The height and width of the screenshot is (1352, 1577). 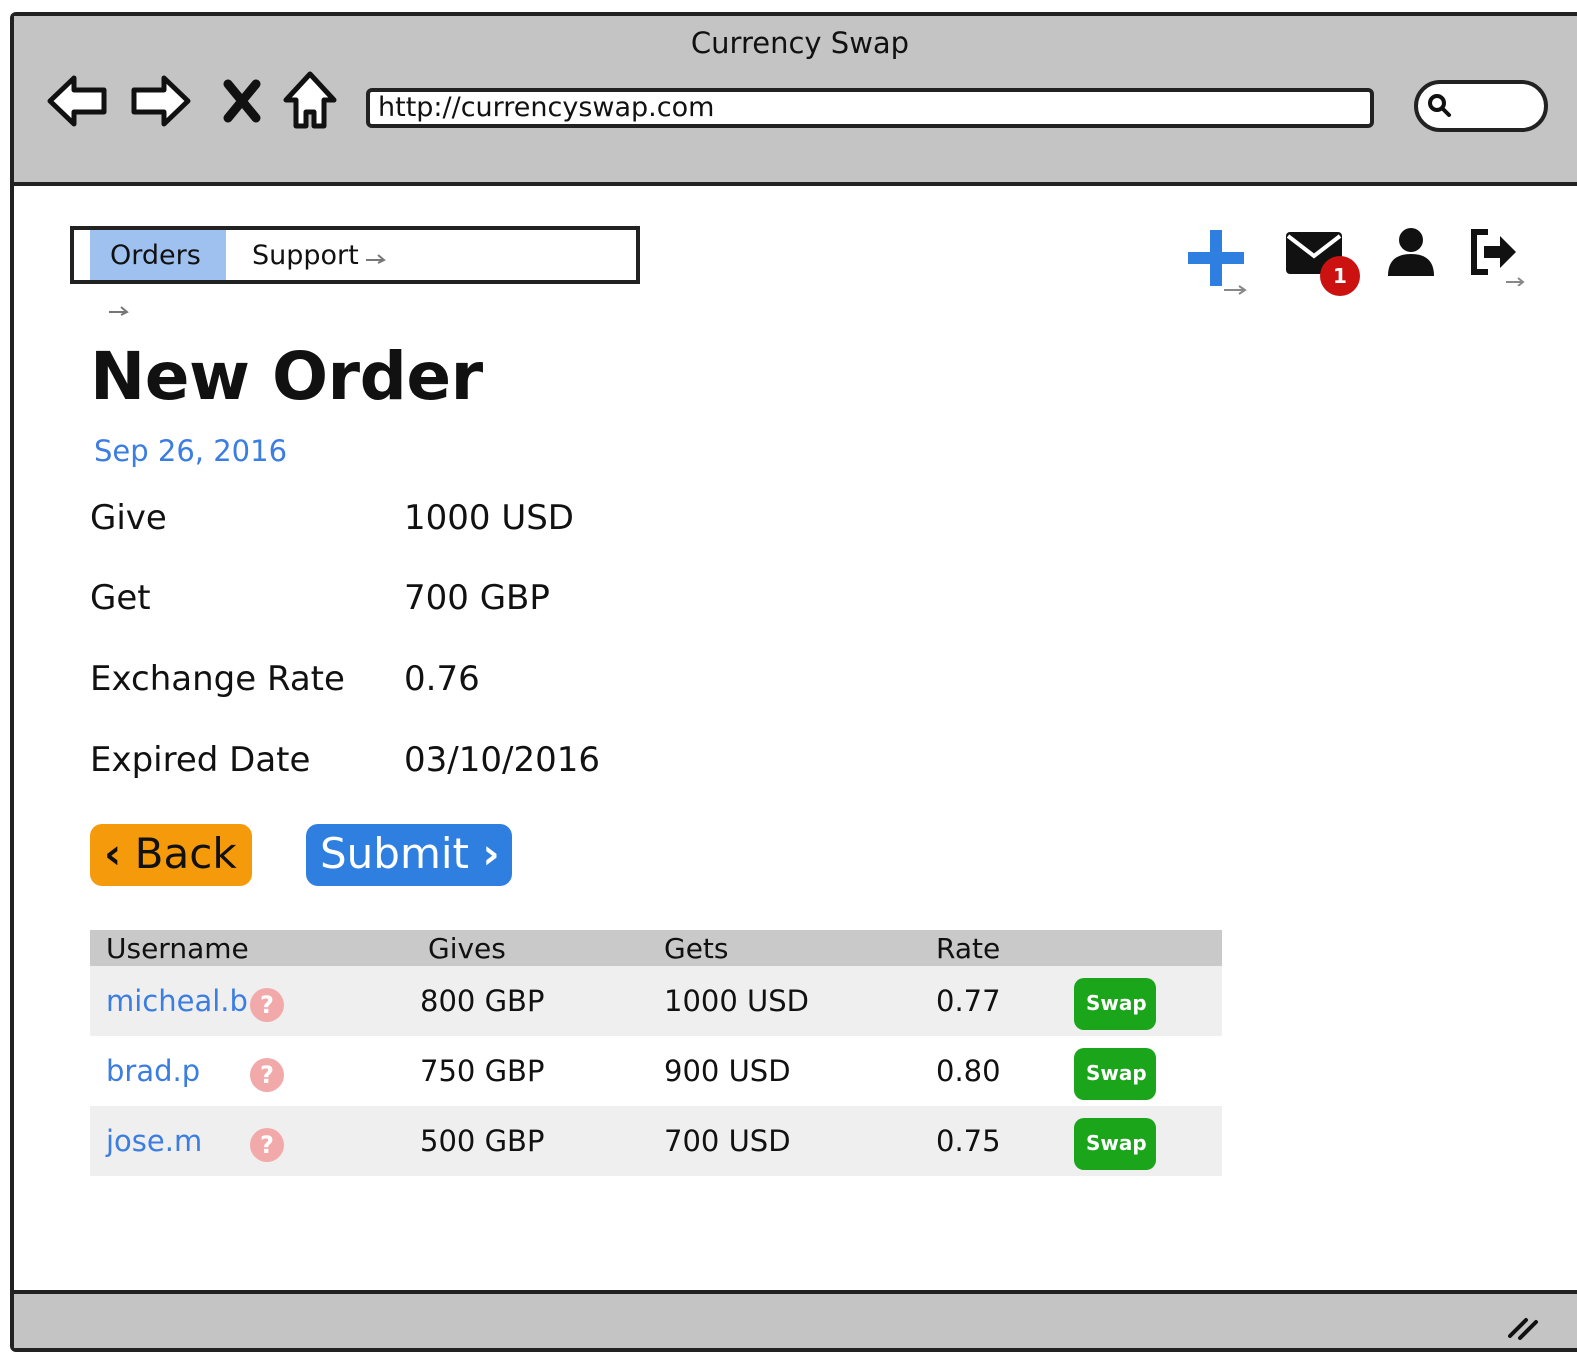 What do you see at coordinates (161, 101) in the screenshot?
I see `forward-arrow-icon` at bounding box center [161, 101].